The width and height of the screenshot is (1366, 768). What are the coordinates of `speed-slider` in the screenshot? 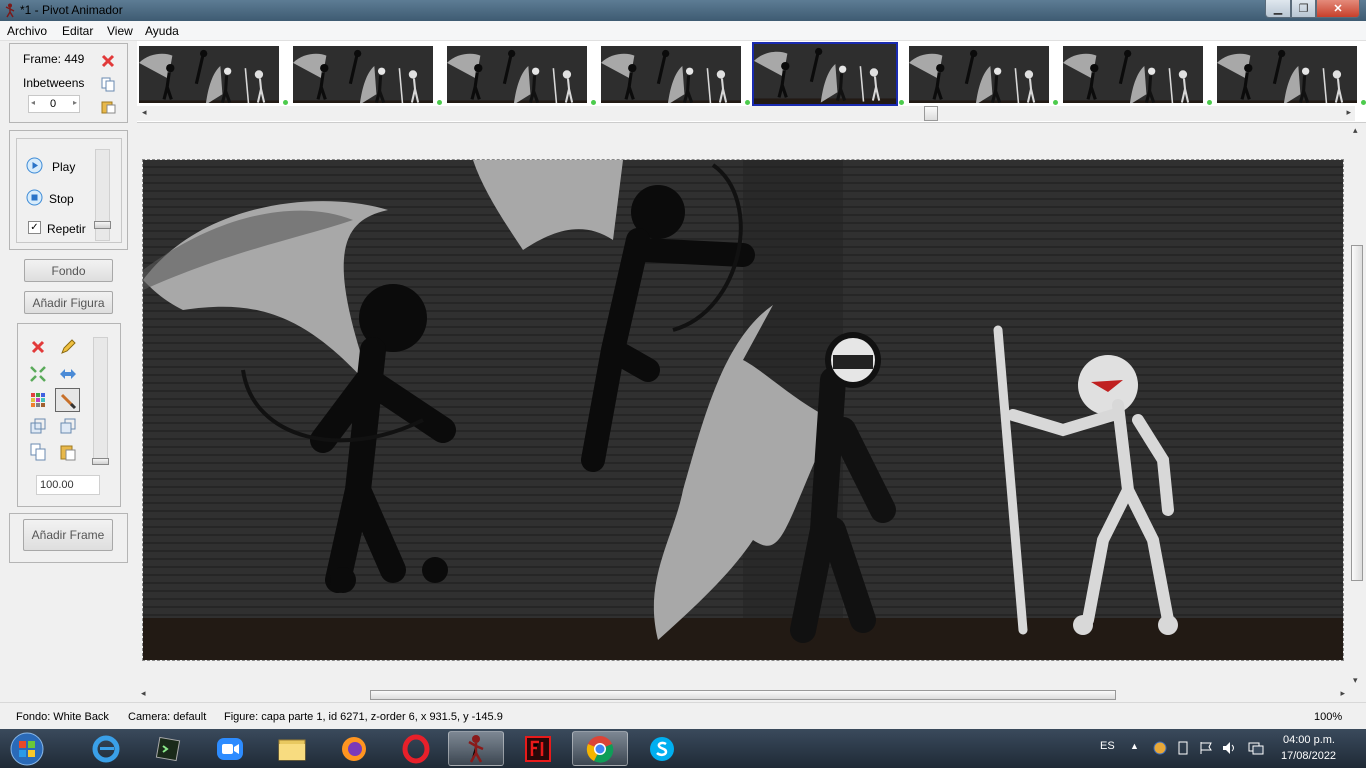 It's located at (102, 195).